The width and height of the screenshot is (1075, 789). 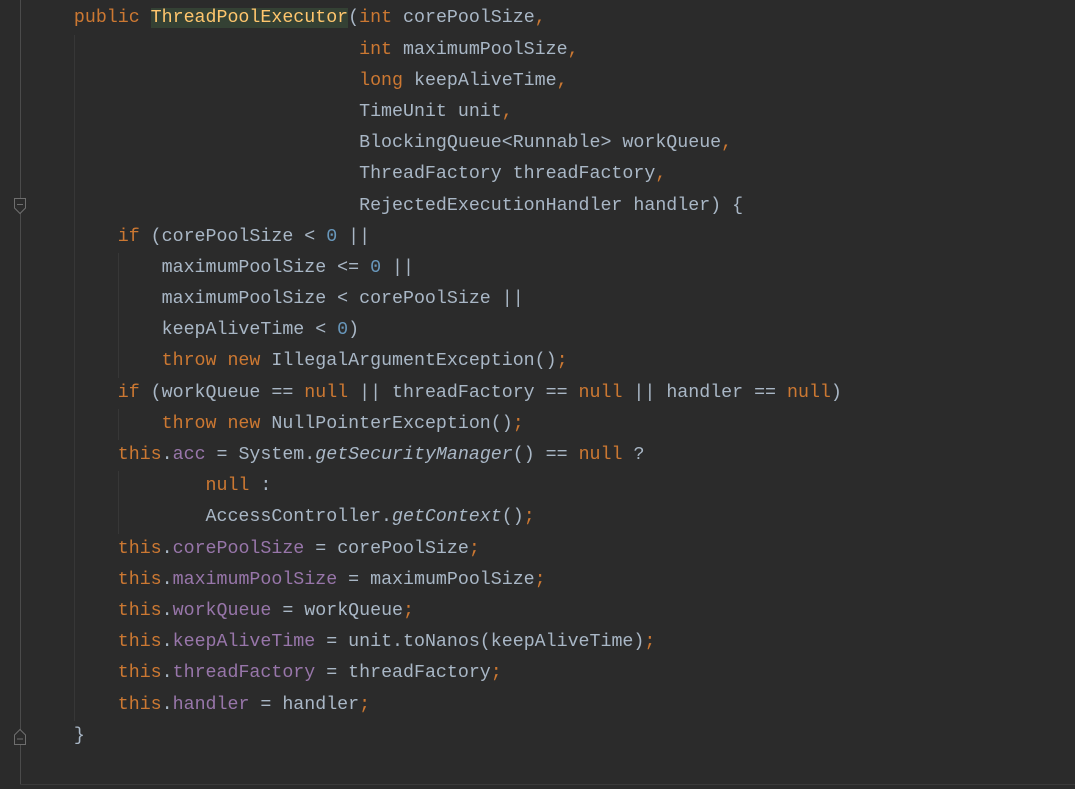 What do you see at coordinates (436, 705) in the screenshot?
I see `code-line: this.handler = handler;` at bounding box center [436, 705].